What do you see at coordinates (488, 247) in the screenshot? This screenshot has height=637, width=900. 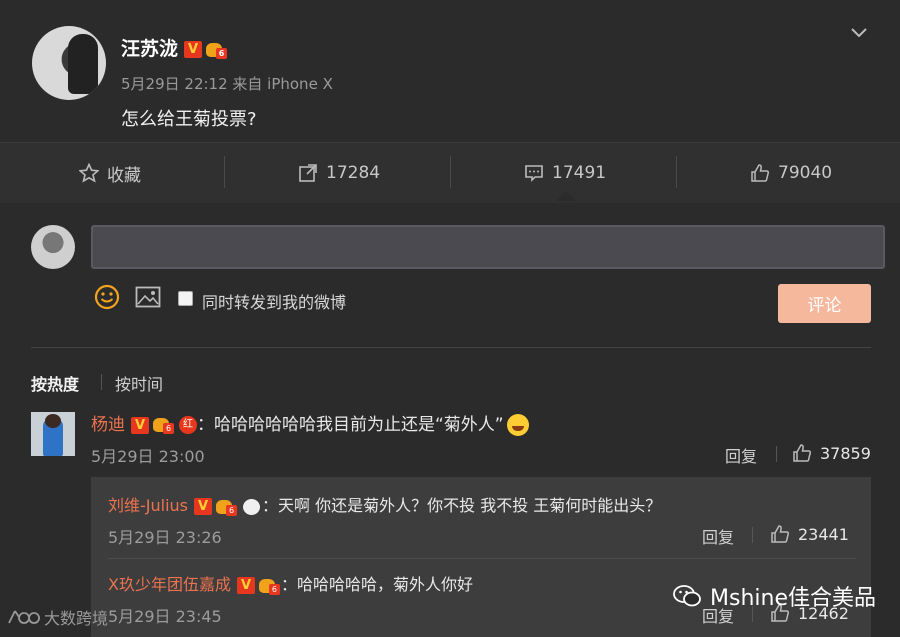 I see `comment-input` at bounding box center [488, 247].